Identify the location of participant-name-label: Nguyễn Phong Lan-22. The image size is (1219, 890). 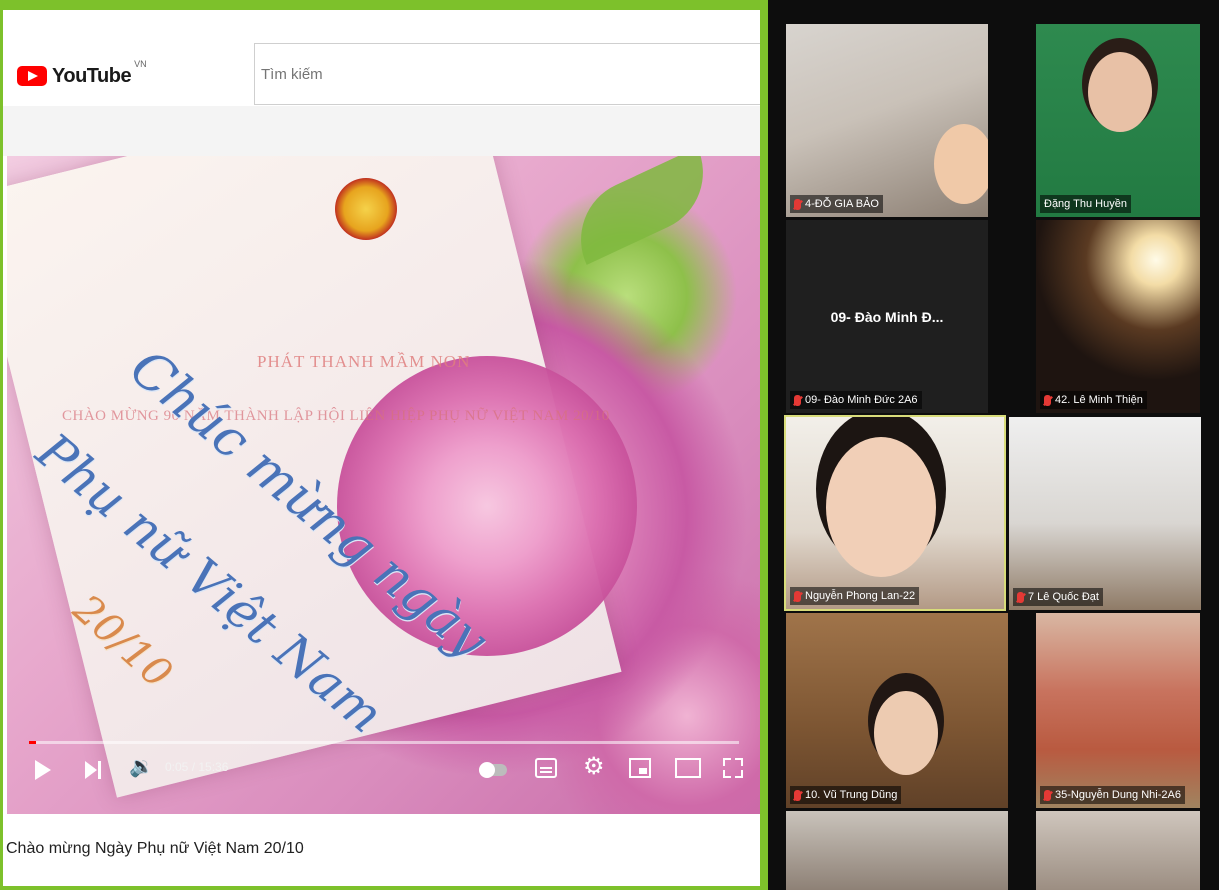
(855, 596).